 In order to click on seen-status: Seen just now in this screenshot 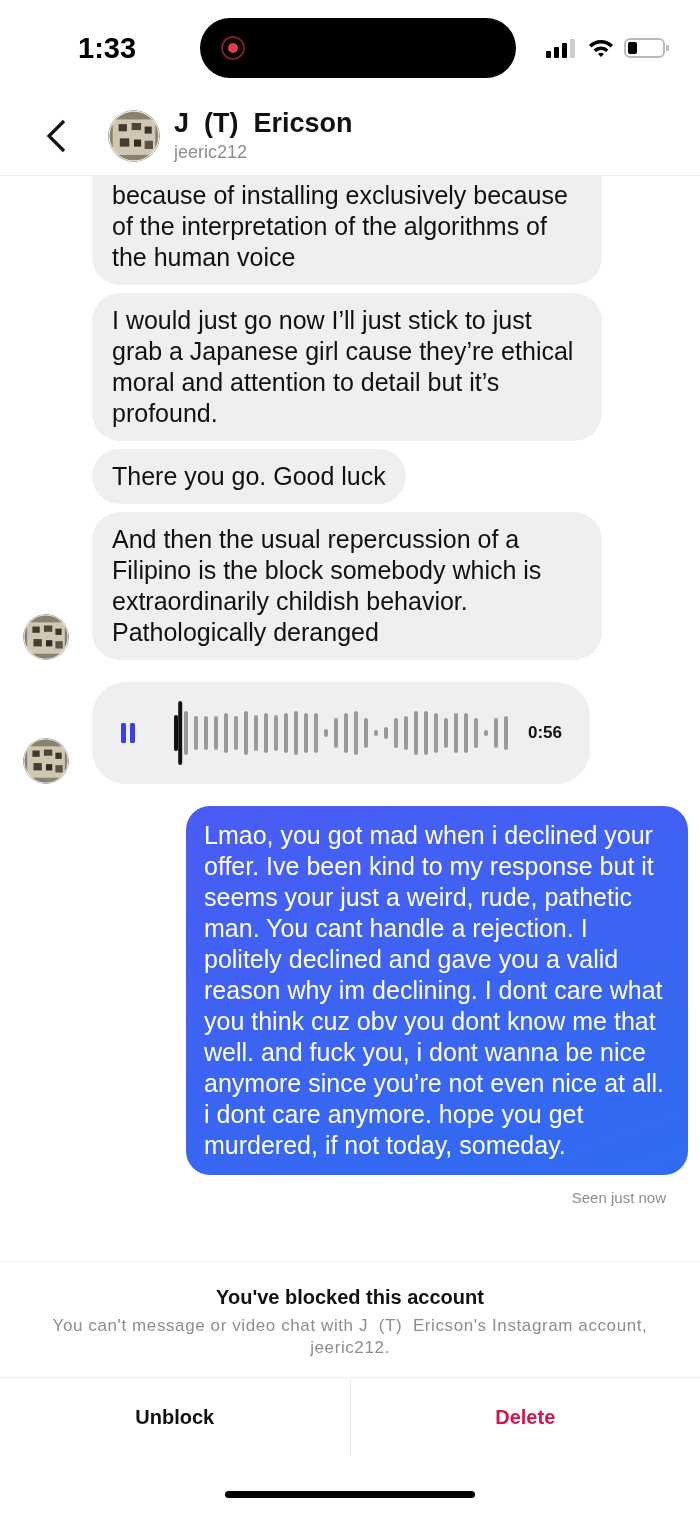, I will do `click(618, 1197)`.